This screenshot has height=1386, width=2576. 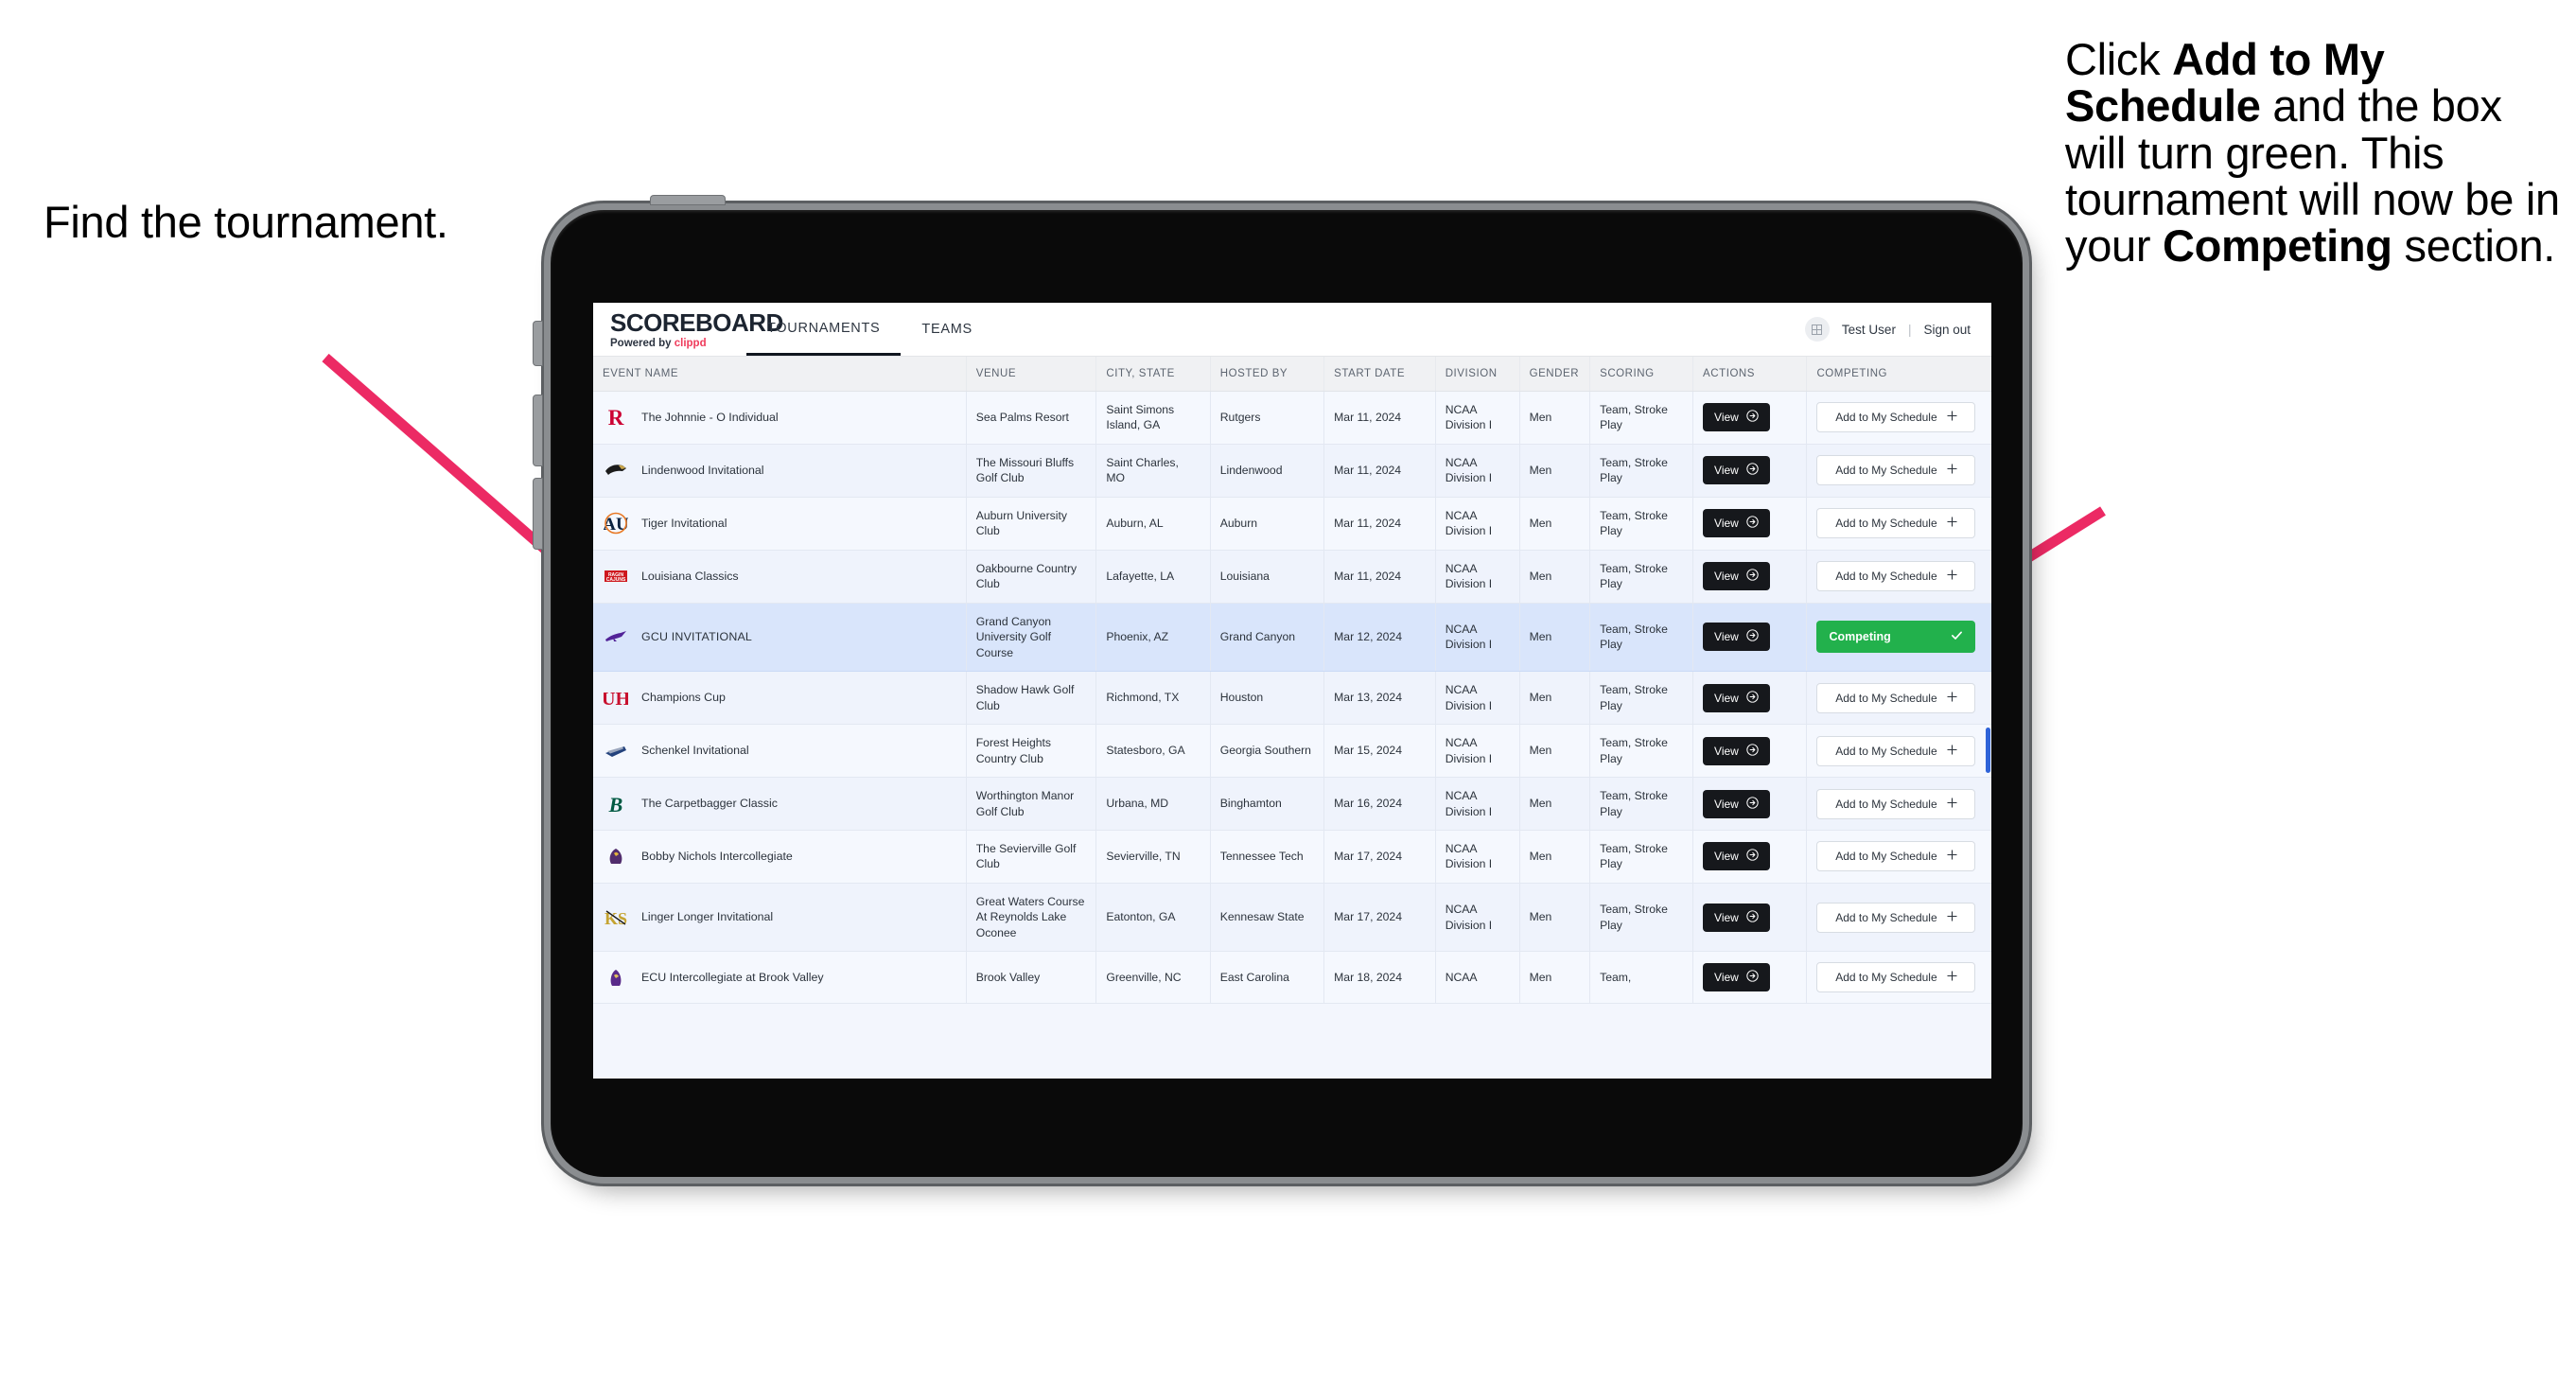 What do you see at coordinates (538, 514) in the screenshot?
I see `volume-down-button` at bounding box center [538, 514].